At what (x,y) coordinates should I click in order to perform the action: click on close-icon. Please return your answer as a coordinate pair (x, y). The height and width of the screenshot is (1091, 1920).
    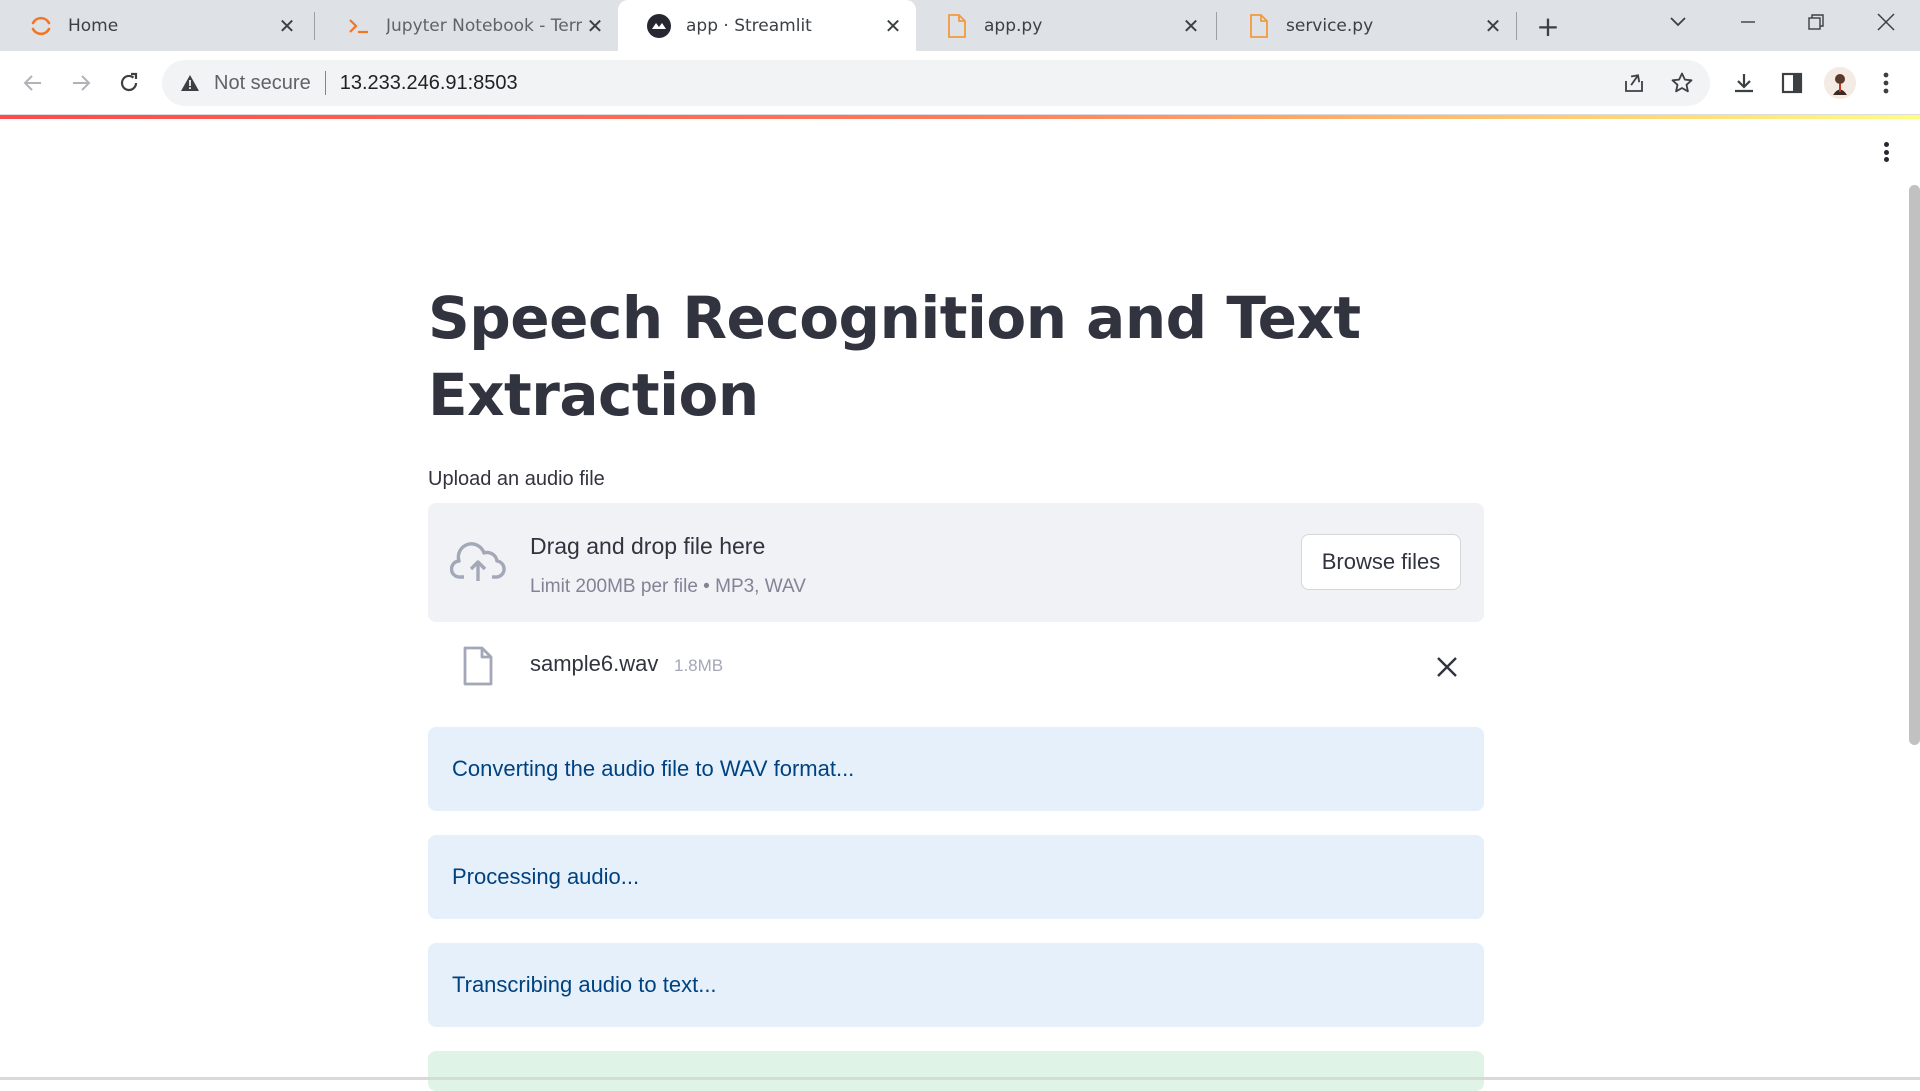
    Looking at the image, I should click on (1886, 22).